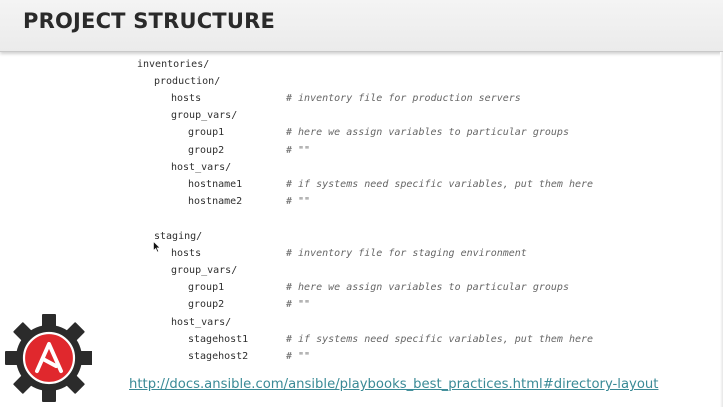 The width and height of the screenshot is (723, 407). Describe the element at coordinates (215, 184) in the screenshot. I see `production-hostname1: hostname1` at that location.